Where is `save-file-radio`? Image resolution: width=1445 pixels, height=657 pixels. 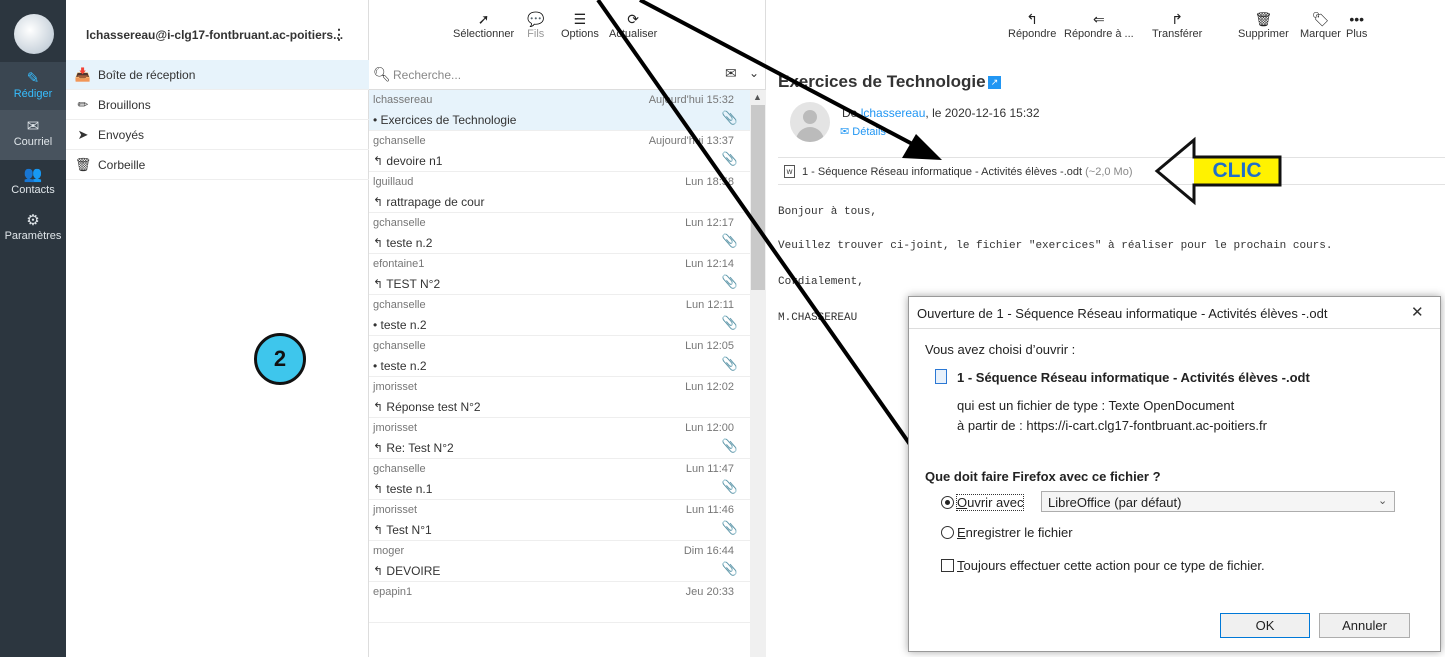 save-file-radio is located at coordinates (947, 532).